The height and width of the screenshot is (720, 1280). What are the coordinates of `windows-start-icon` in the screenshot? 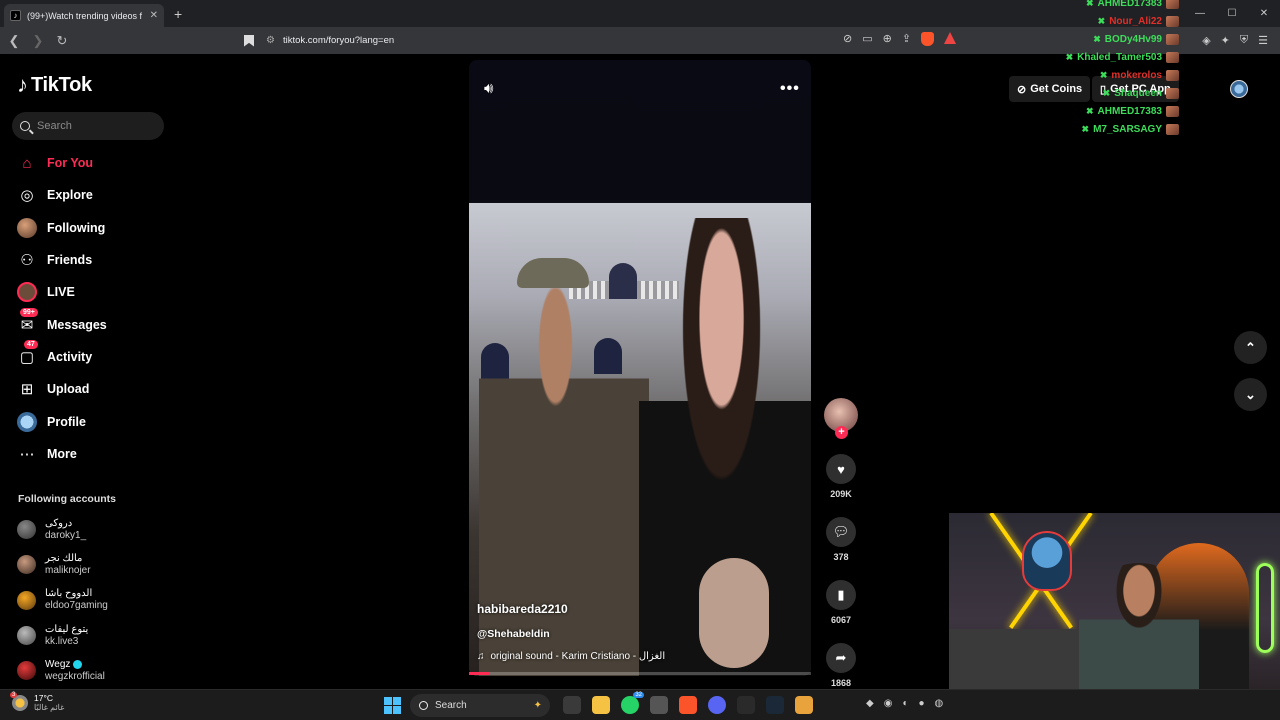 It's located at (392, 705).